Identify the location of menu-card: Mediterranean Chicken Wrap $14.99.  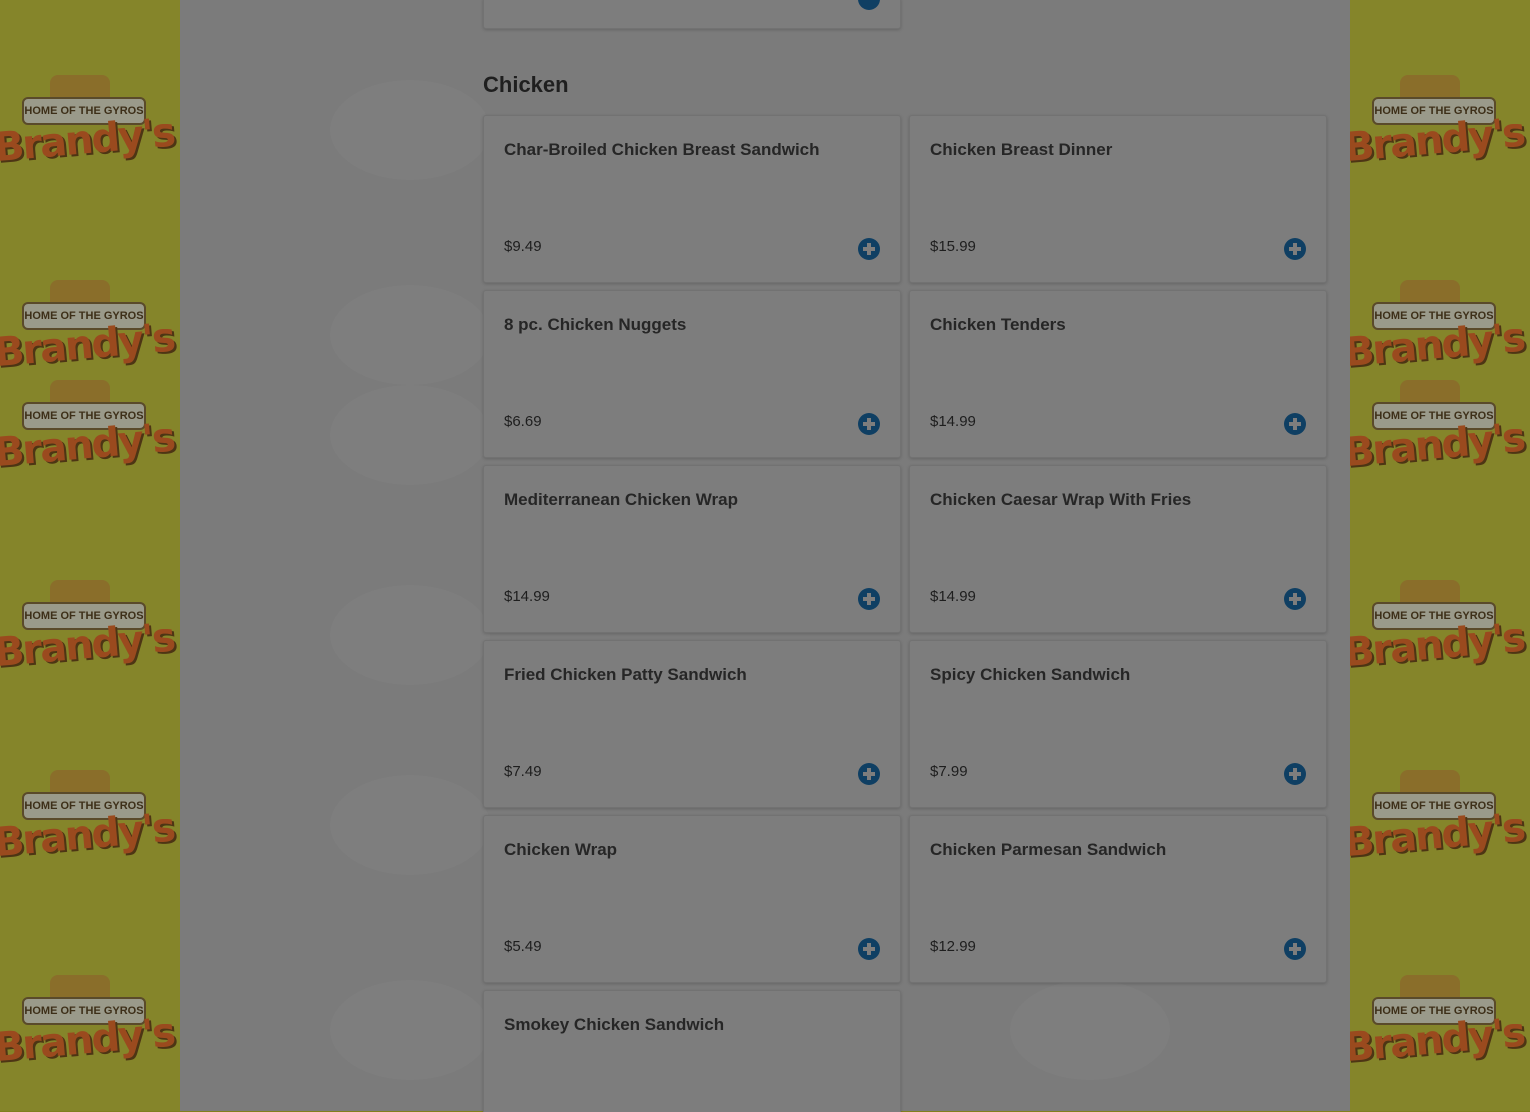
(692, 549).